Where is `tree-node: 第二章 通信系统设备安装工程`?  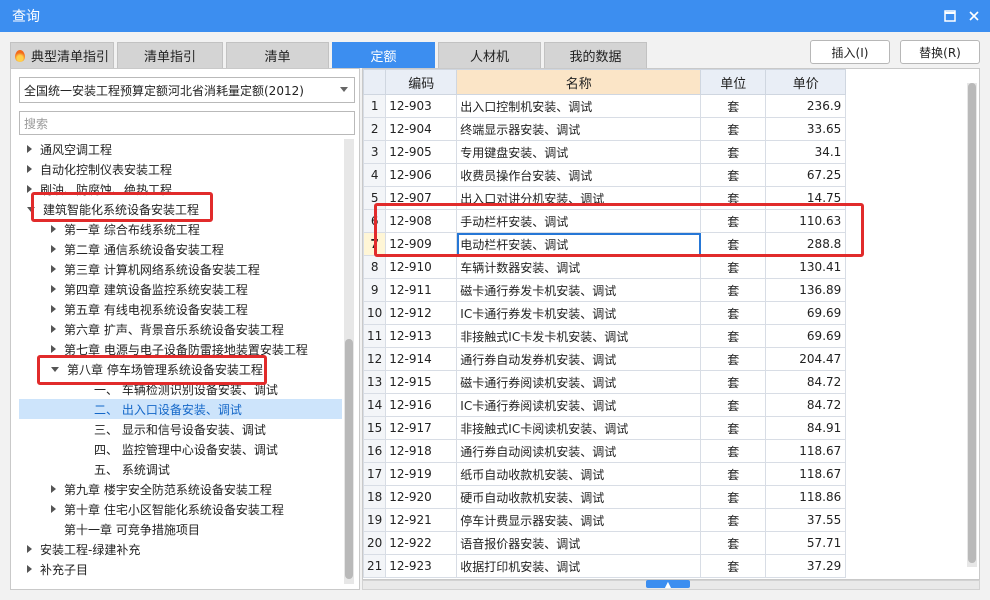
tree-node: 第二章 通信系统设备安装工程 is located at coordinates (180, 249).